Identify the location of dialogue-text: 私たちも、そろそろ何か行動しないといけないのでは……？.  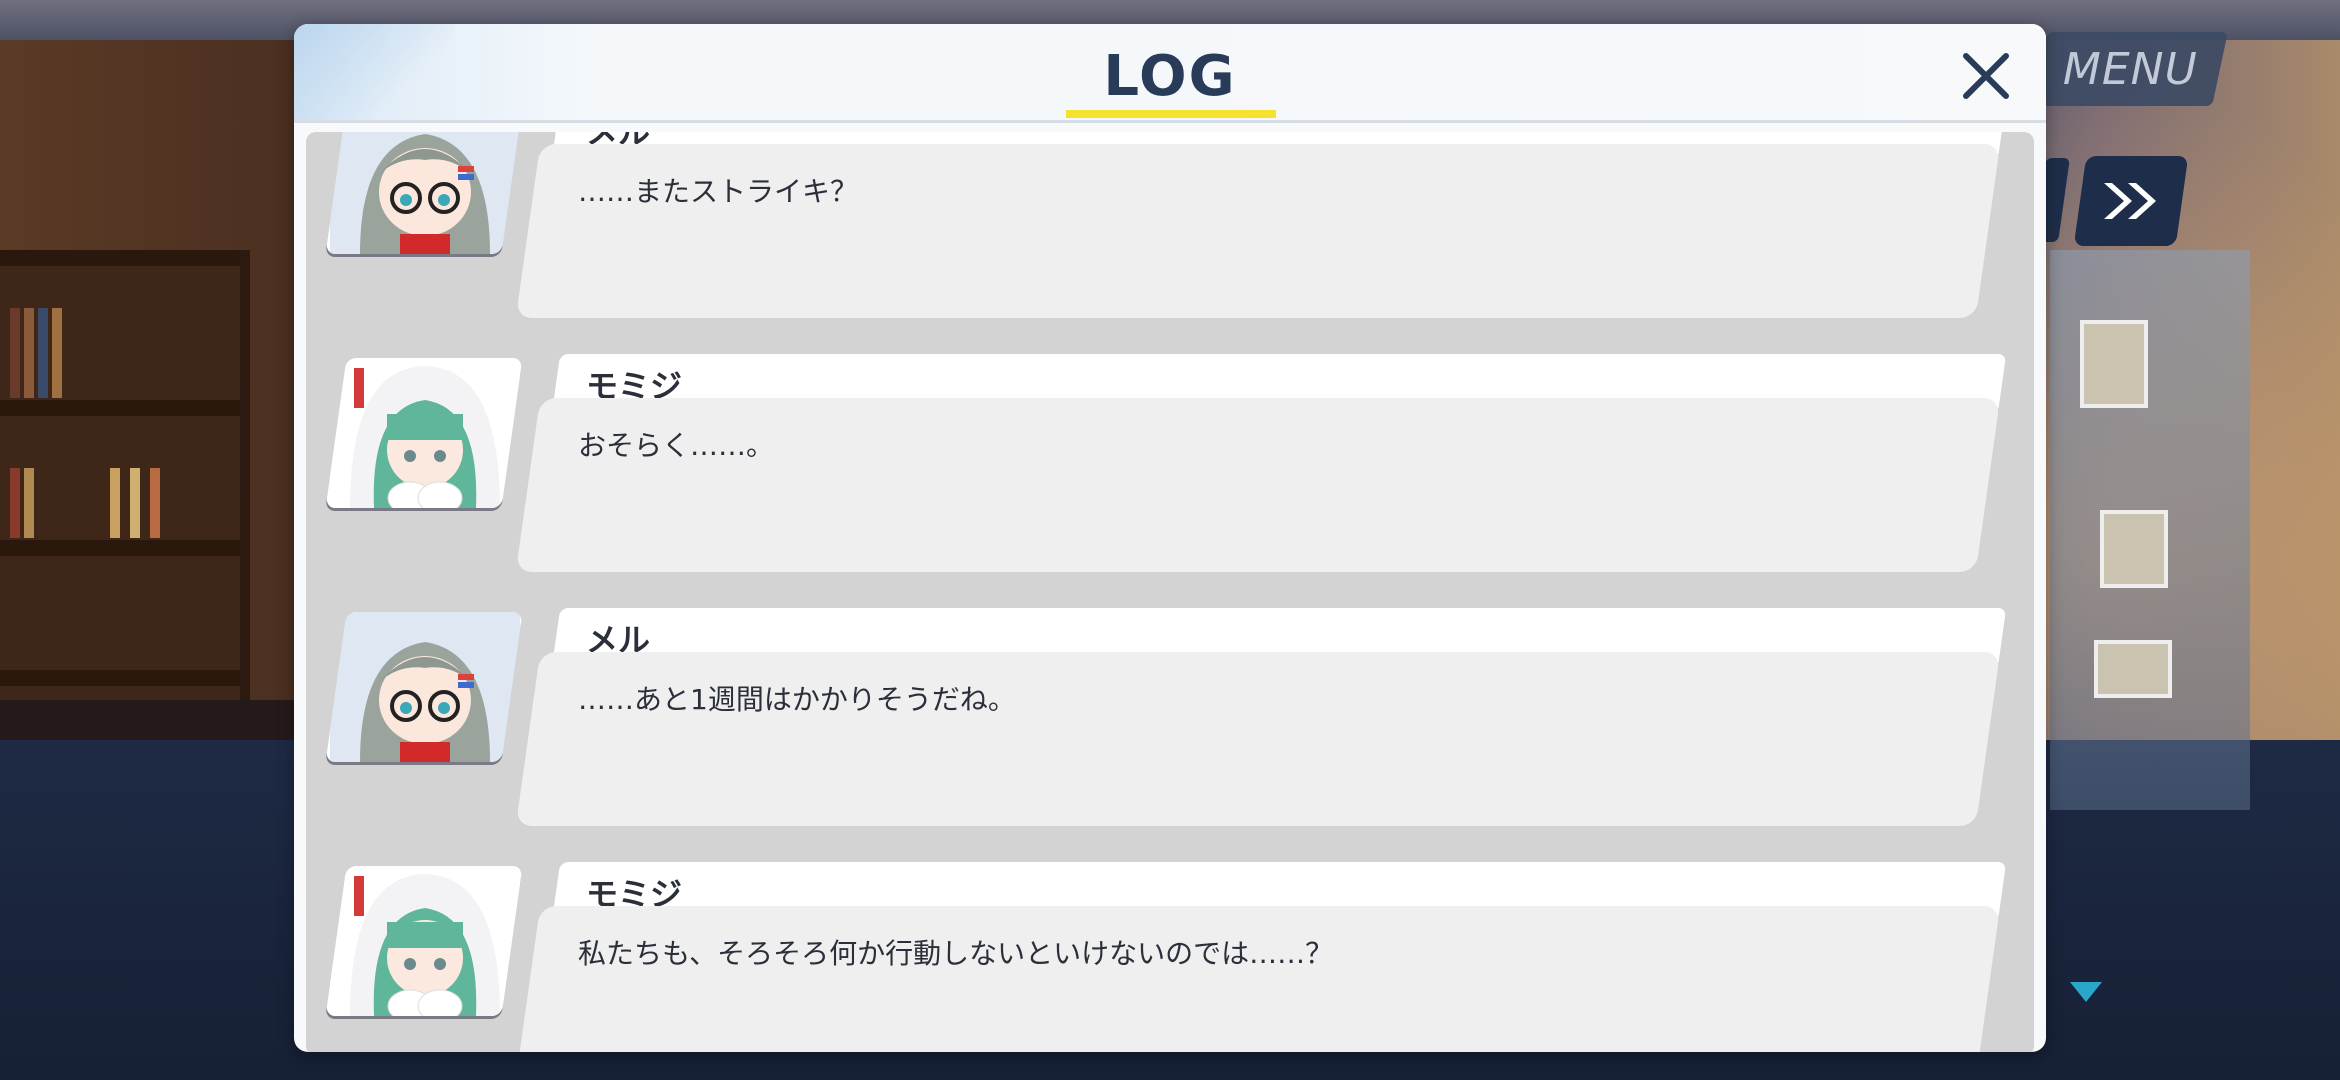
(956, 953).